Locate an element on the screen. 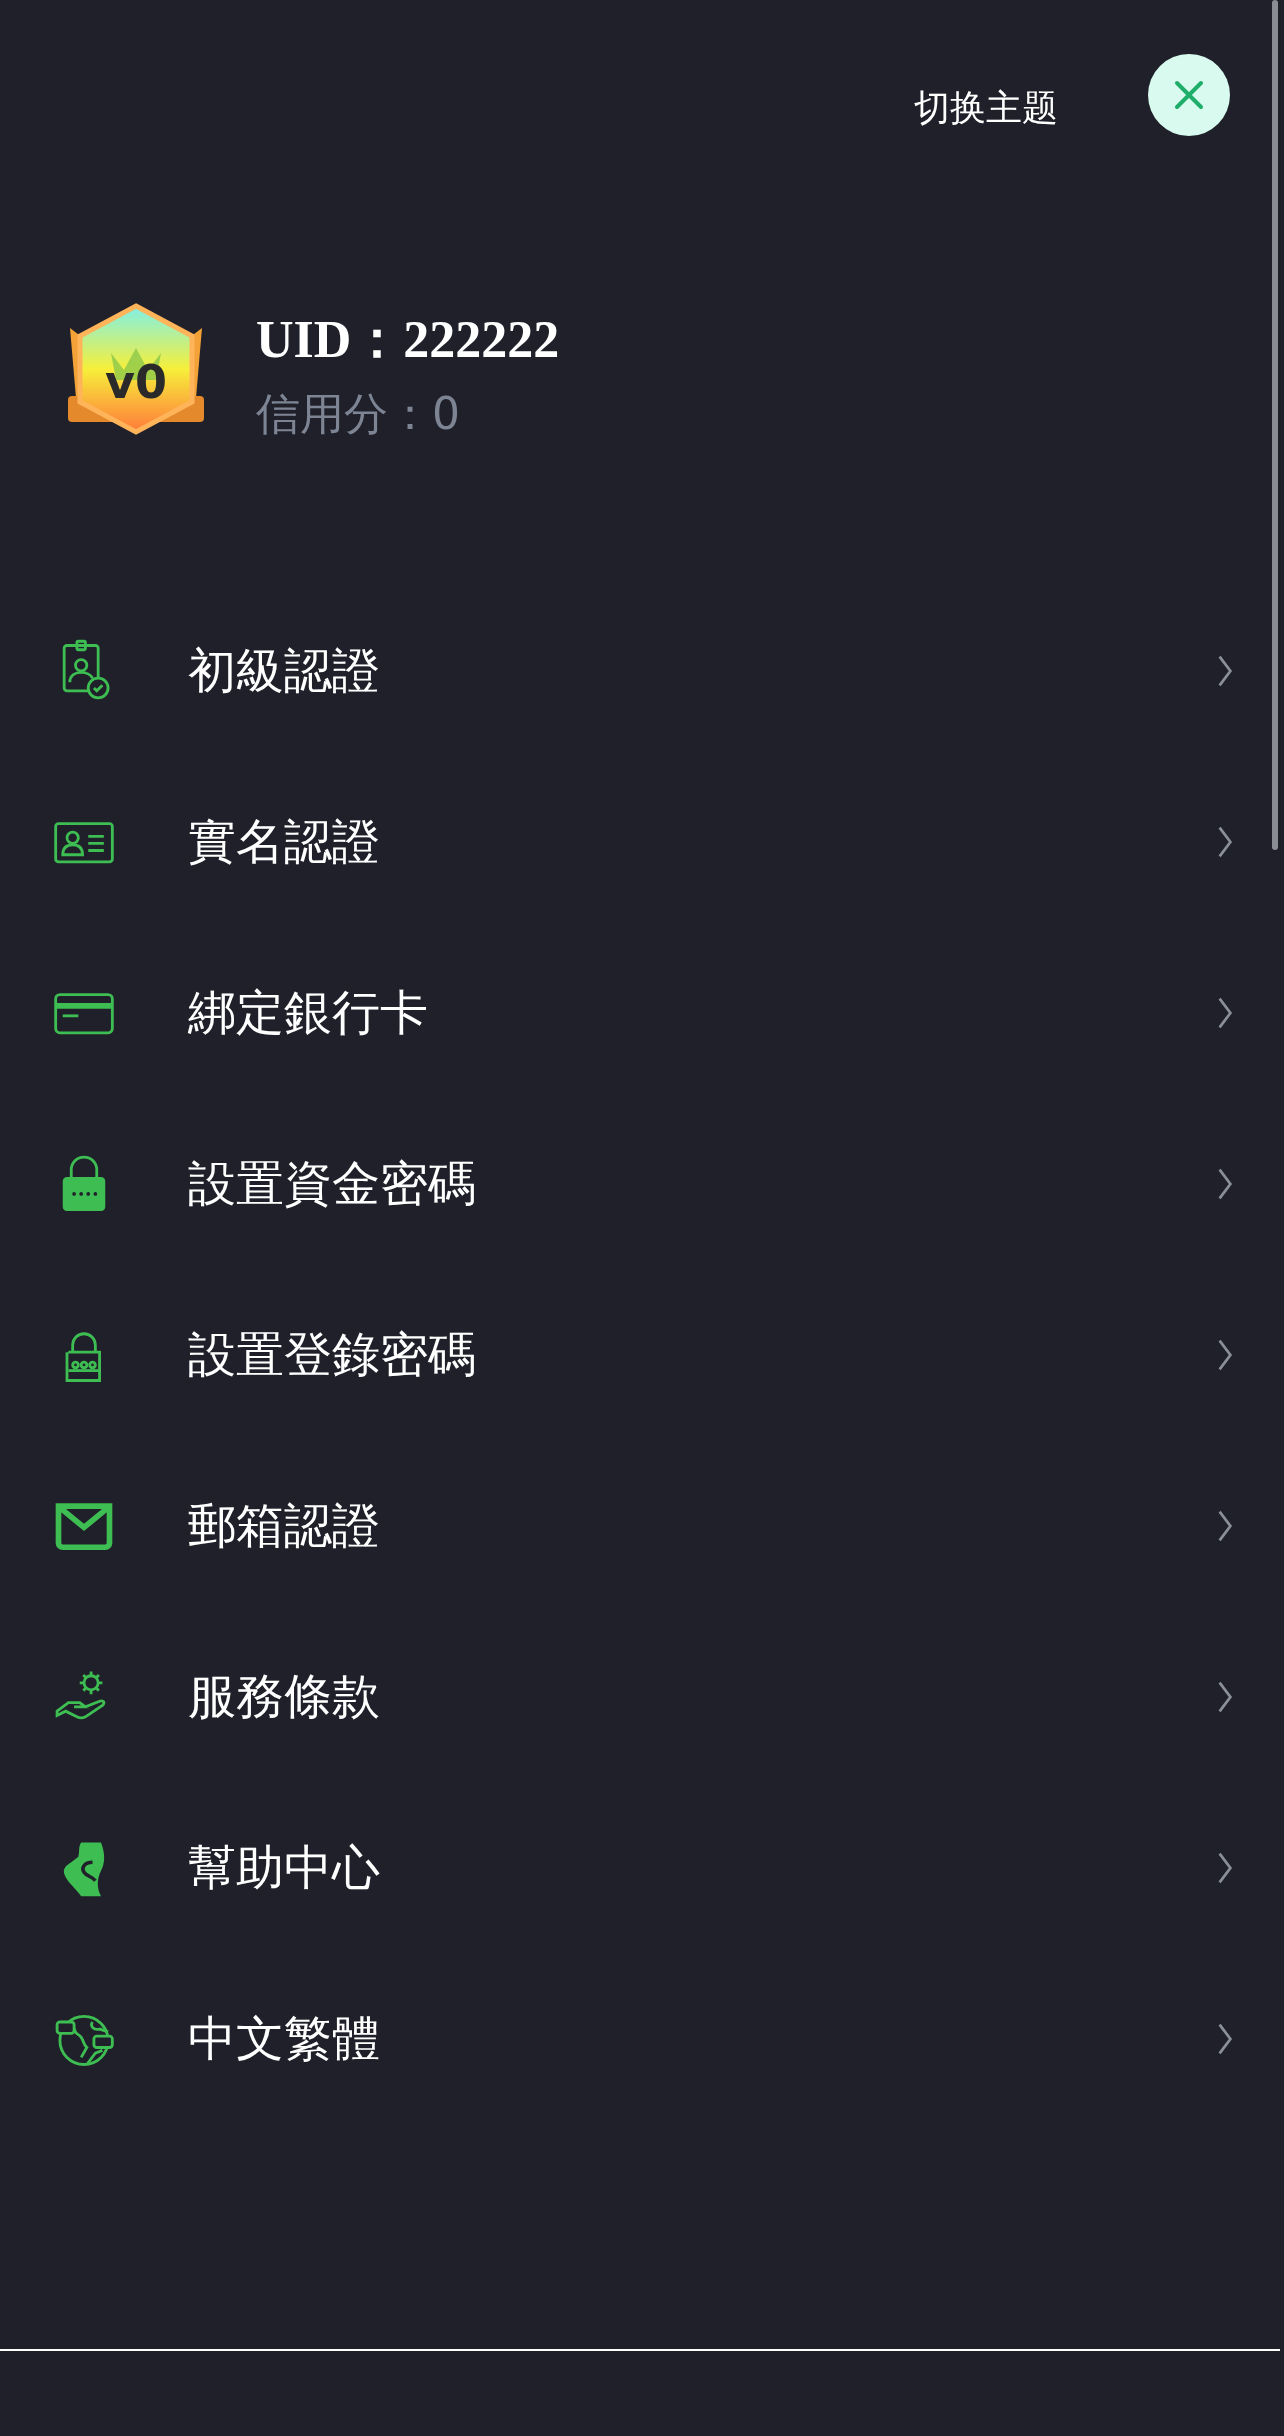 The width and height of the screenshot is (1284, 2436). theme-switch-link: 切换主题 is located at coordinates (986, 108).